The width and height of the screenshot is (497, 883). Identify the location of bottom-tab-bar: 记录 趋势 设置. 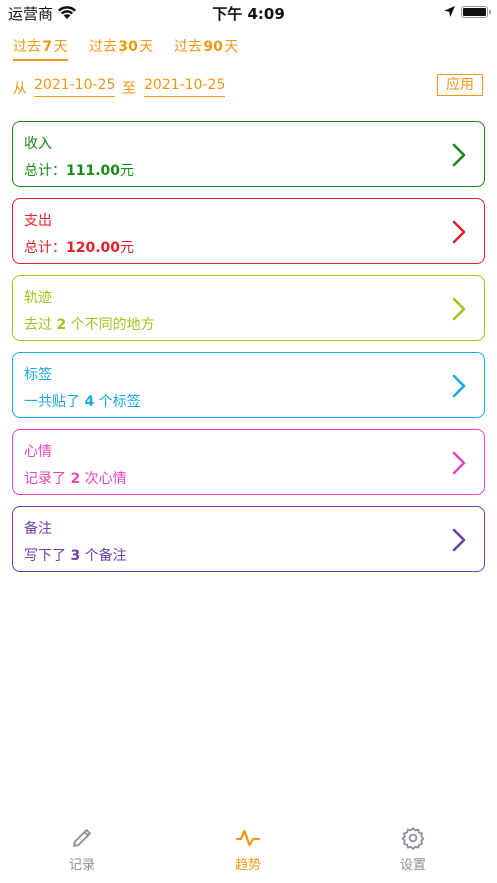
(248, 850).